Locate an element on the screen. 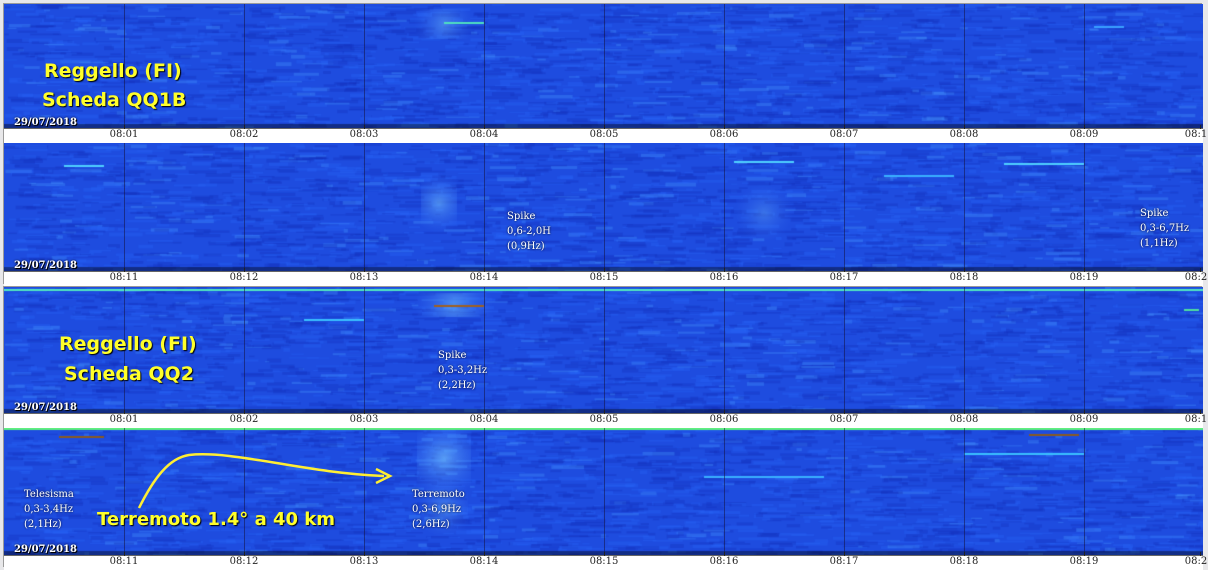 Image resolution: width=1208 pixels, height=570 pixels. station-title-qq1b-line1: Reggello (FI) is located at coordinates (113, 71).